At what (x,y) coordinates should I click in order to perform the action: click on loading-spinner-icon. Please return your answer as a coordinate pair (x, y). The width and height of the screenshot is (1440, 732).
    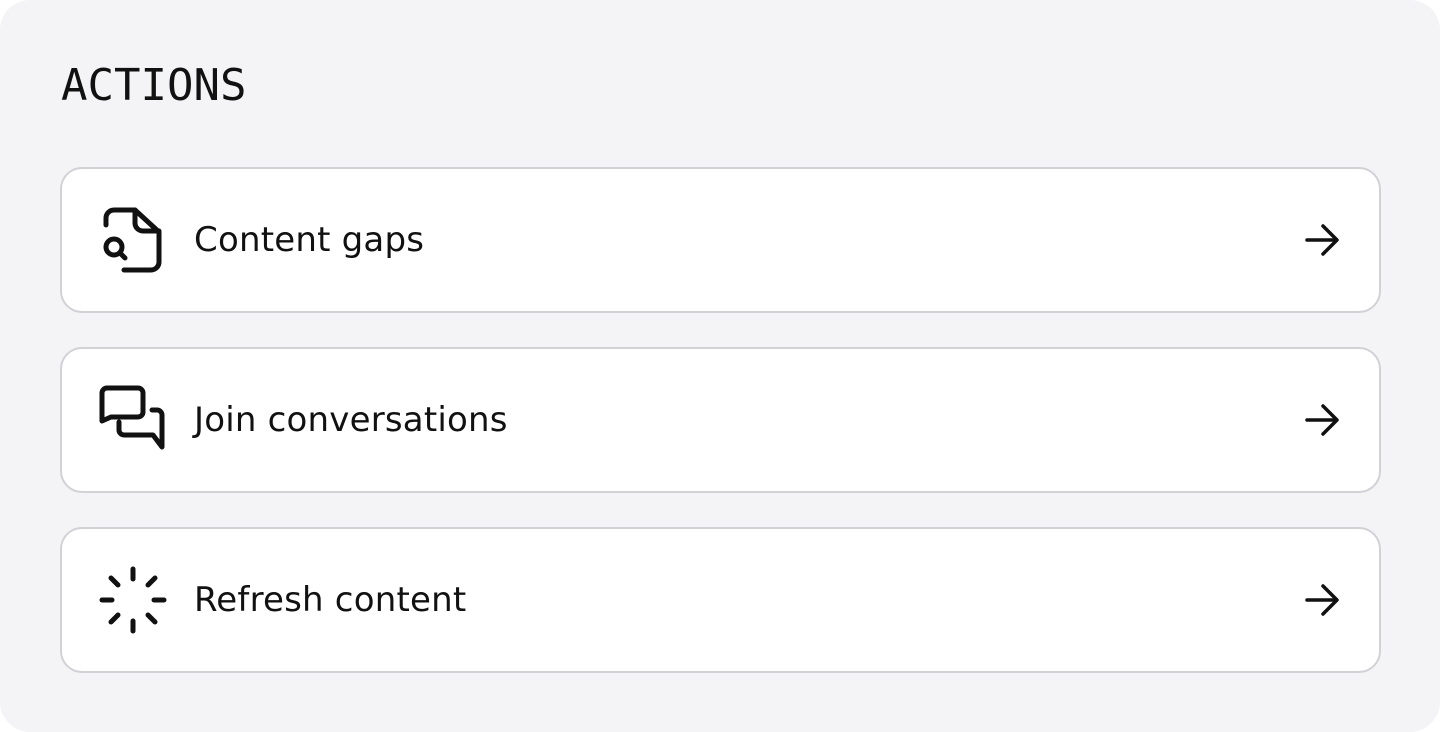
    Looking at the image, I should click on (133, 600).